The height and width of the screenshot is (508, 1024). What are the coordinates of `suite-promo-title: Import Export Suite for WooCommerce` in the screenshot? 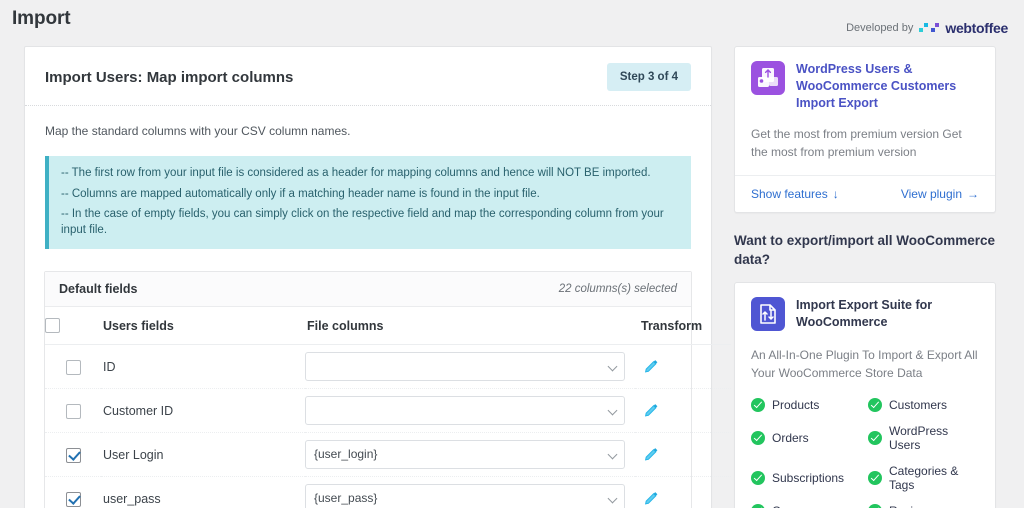 It's located at (864, 313).